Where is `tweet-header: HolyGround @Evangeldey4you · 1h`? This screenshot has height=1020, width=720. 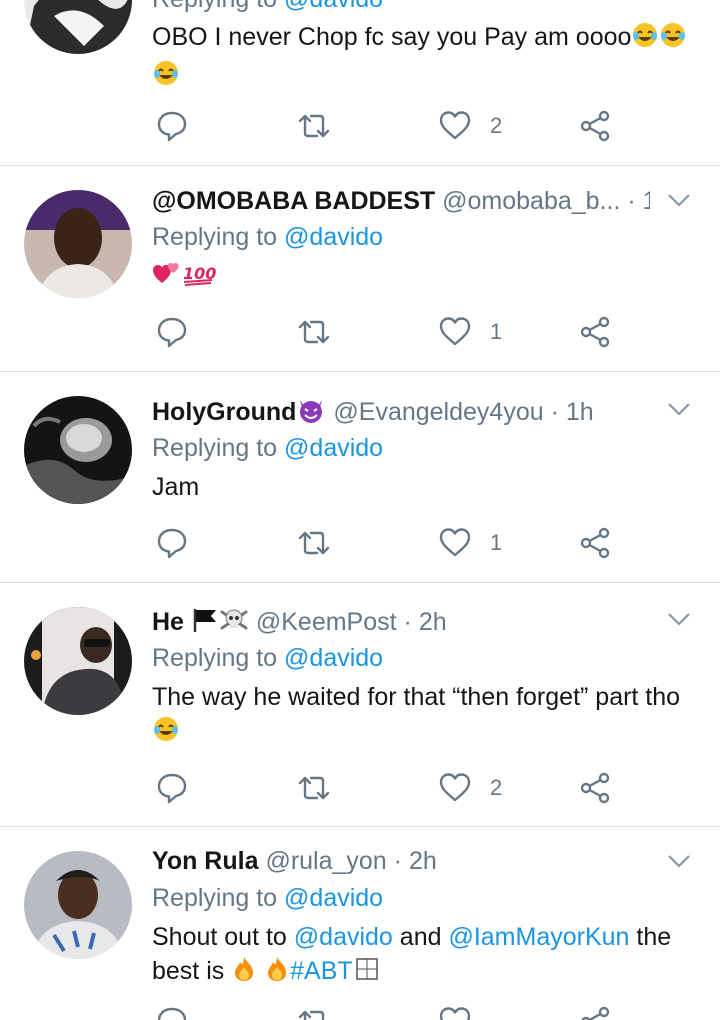 tweet-header: HolyGround @Evangeldey4you · 1h is located at coordinates (396, 412).